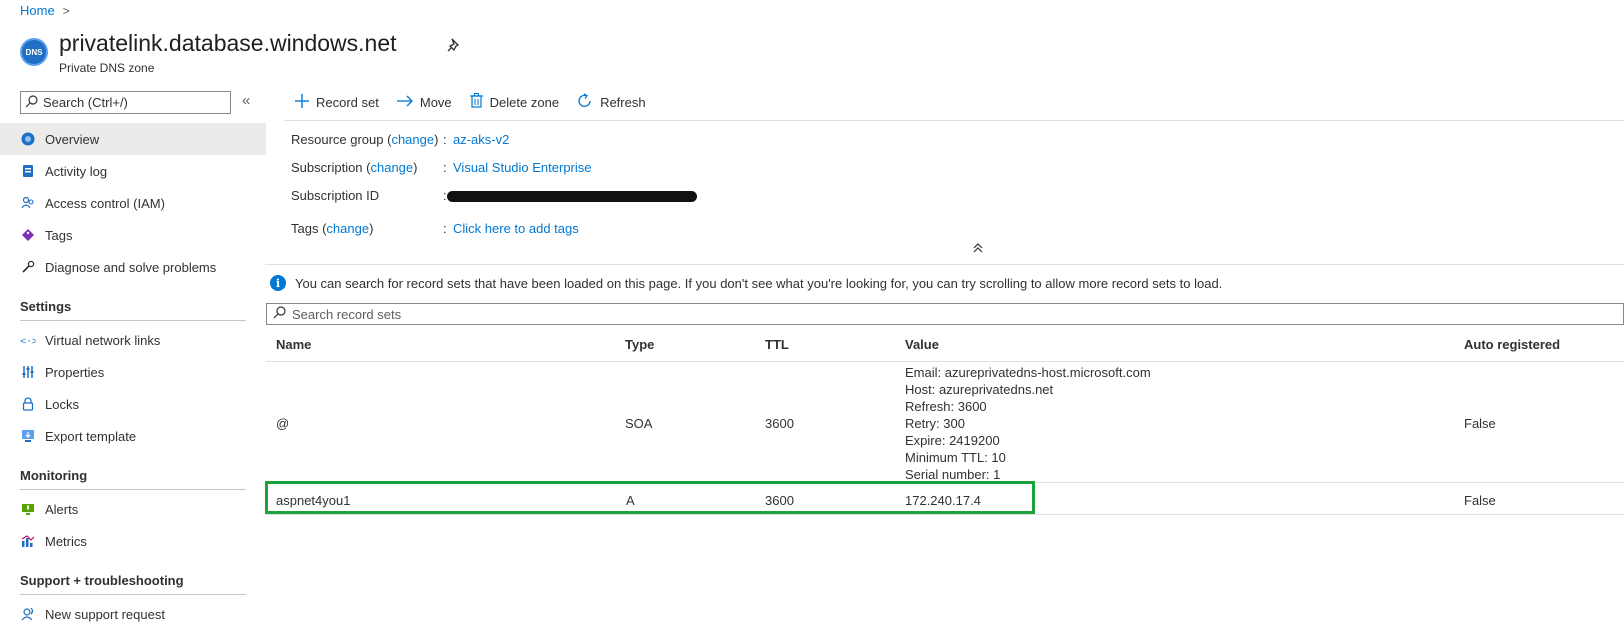  I want to click on column-header-type: Type, so click(639, 344).